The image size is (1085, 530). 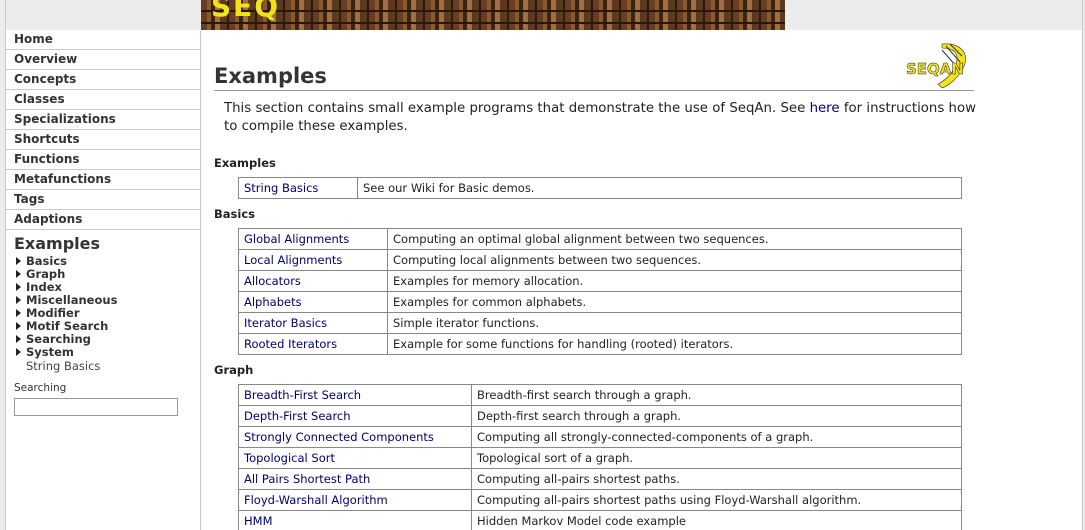 What do you see at coordinates (103, 60) in the screenshot?
I see `sidebar-item-overview: Overview` at bounding box center [103, 60].